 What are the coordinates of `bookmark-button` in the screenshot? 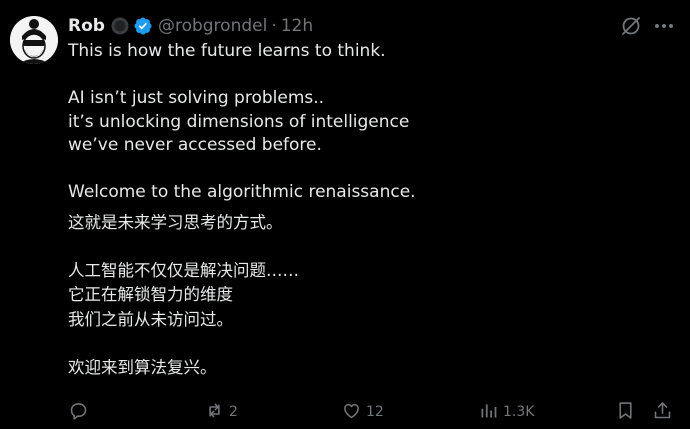 It's located at (625, 412).